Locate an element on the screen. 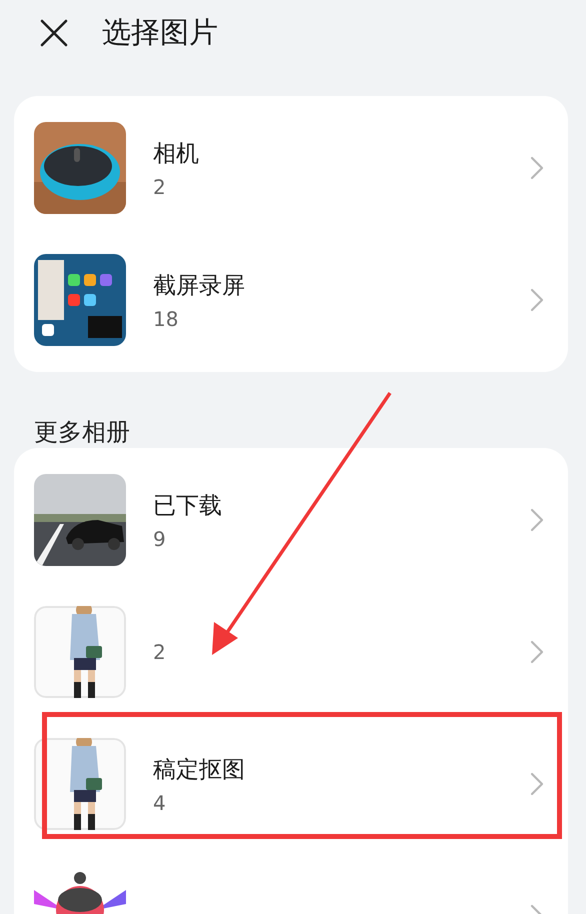 The width and height of the screenshot is (586, 914). photo-count: 18 is located at coordinates (165, 318).